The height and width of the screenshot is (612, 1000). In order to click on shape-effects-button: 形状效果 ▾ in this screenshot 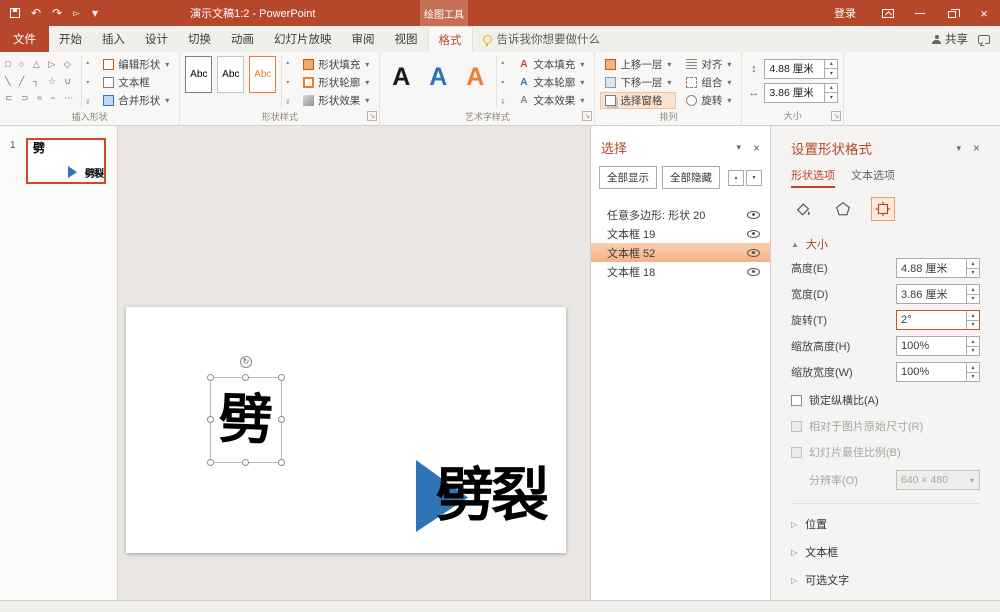, I will do `click(336, 100)`.